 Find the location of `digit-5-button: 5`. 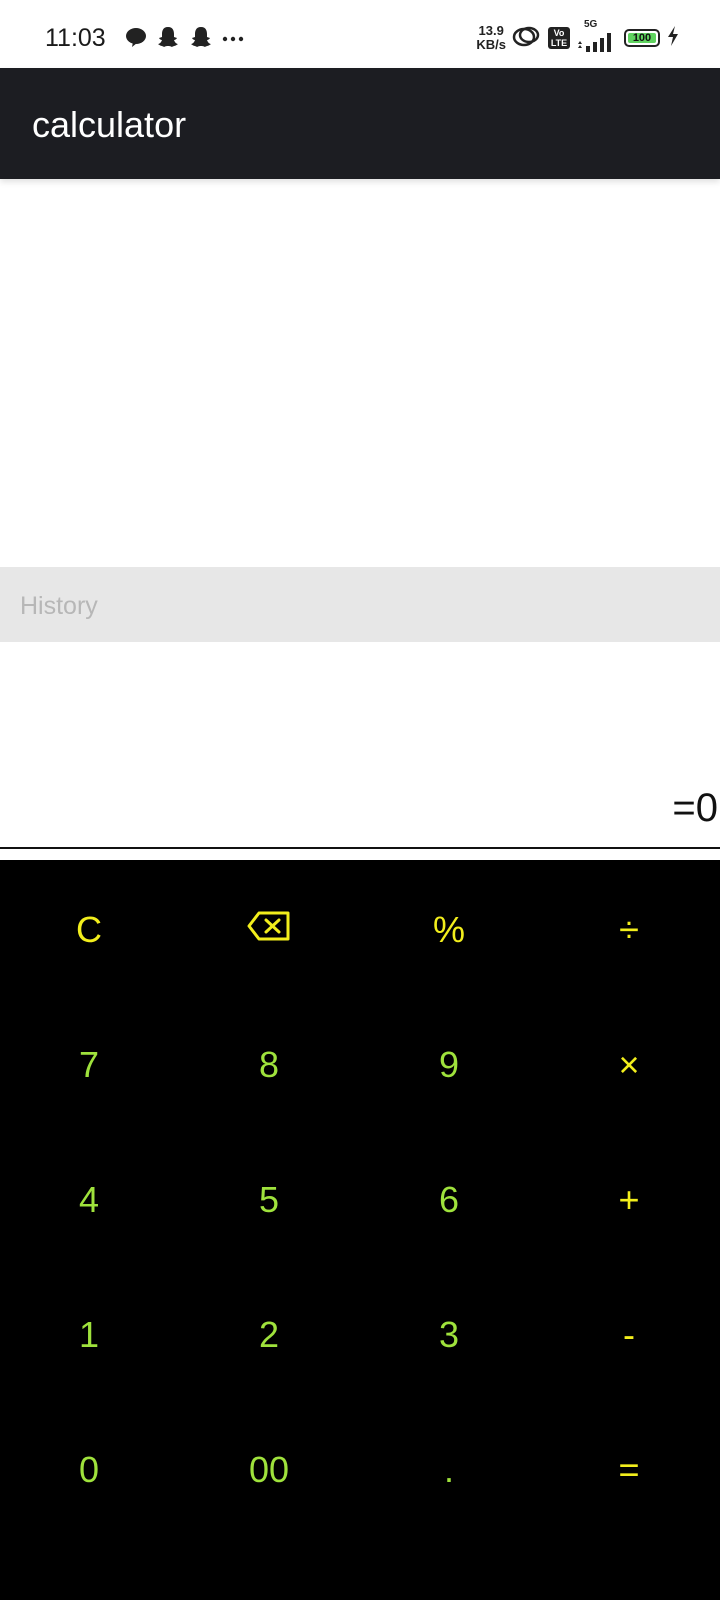

digit-5-button: 5 is located at coordinates (269, 1200).